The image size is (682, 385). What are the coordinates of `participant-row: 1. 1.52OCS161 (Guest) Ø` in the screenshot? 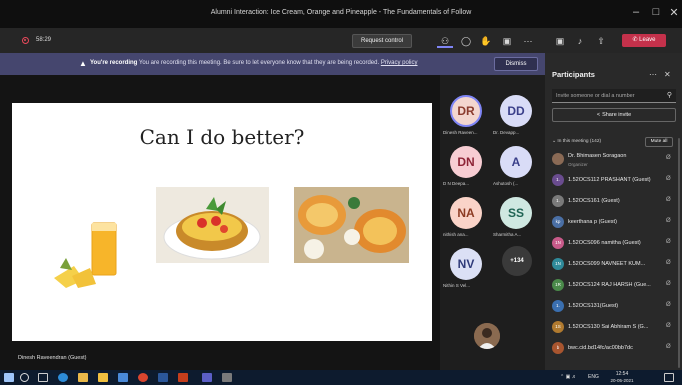 It's located at (614, 201).